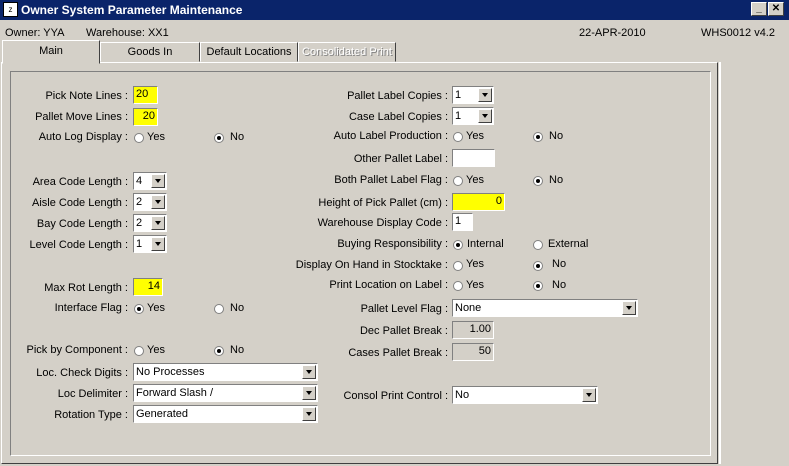  Describe the element at coordinates (559, 264) in the screenshot. I see `display-on-hand-no-label: No` at that location.